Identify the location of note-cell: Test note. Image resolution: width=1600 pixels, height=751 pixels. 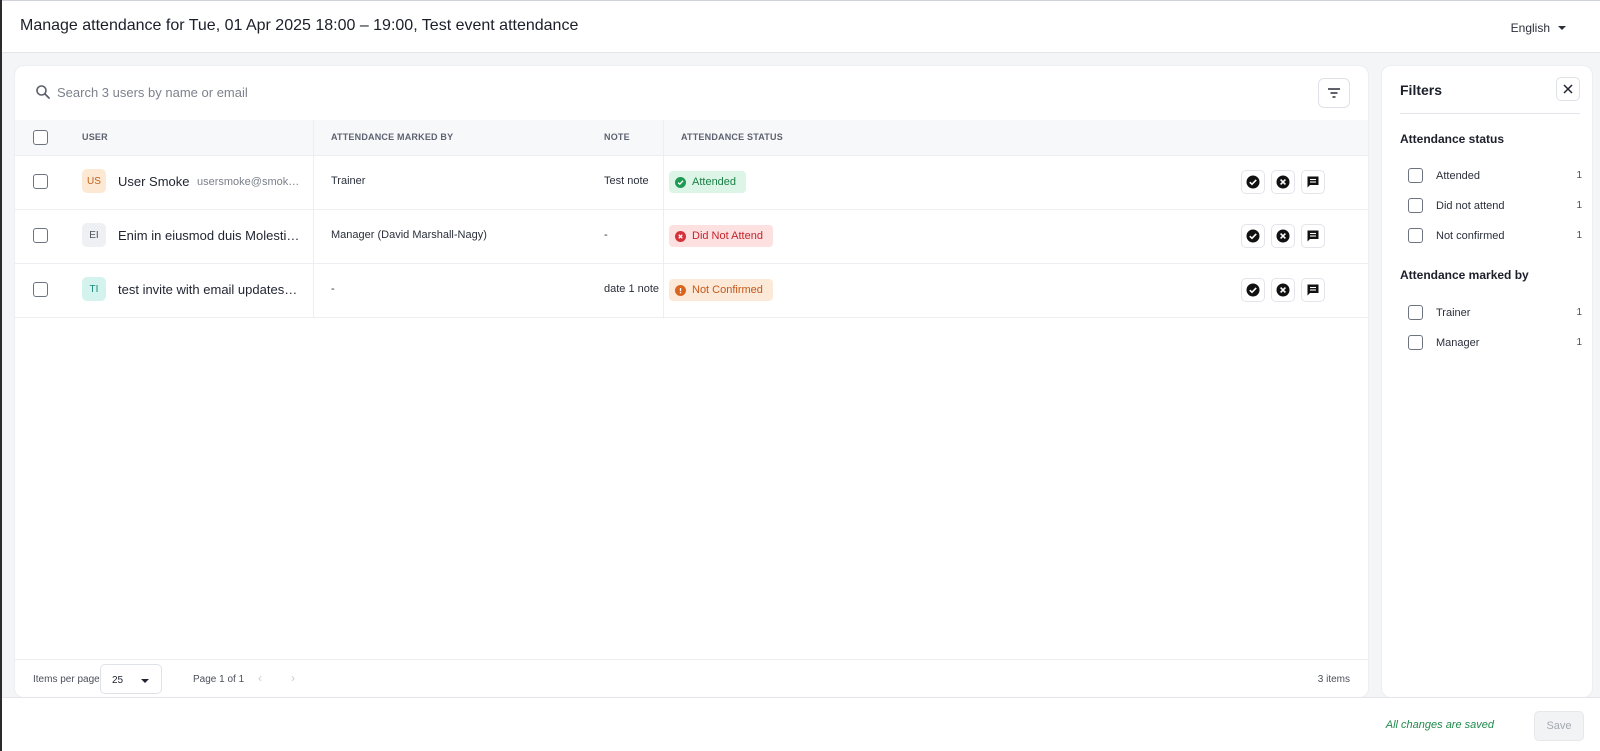
(626, 181).